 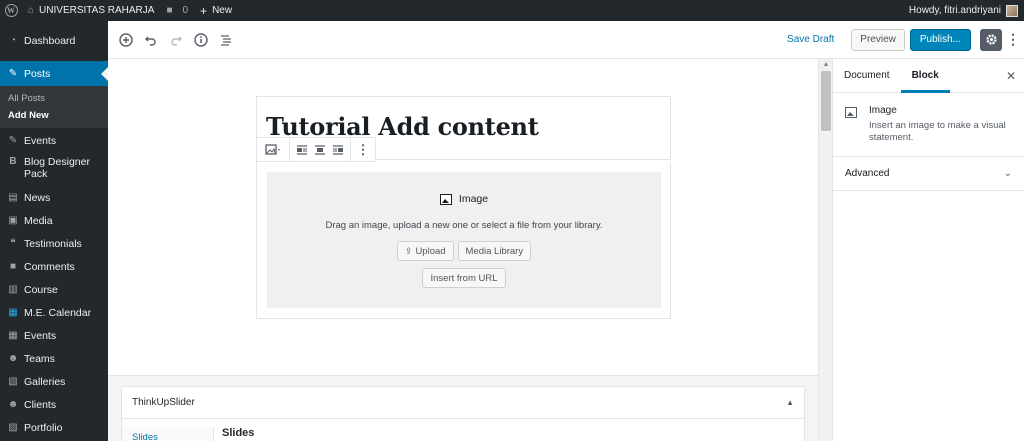 I want to click on gear-icon, so click(x=991, y=39).